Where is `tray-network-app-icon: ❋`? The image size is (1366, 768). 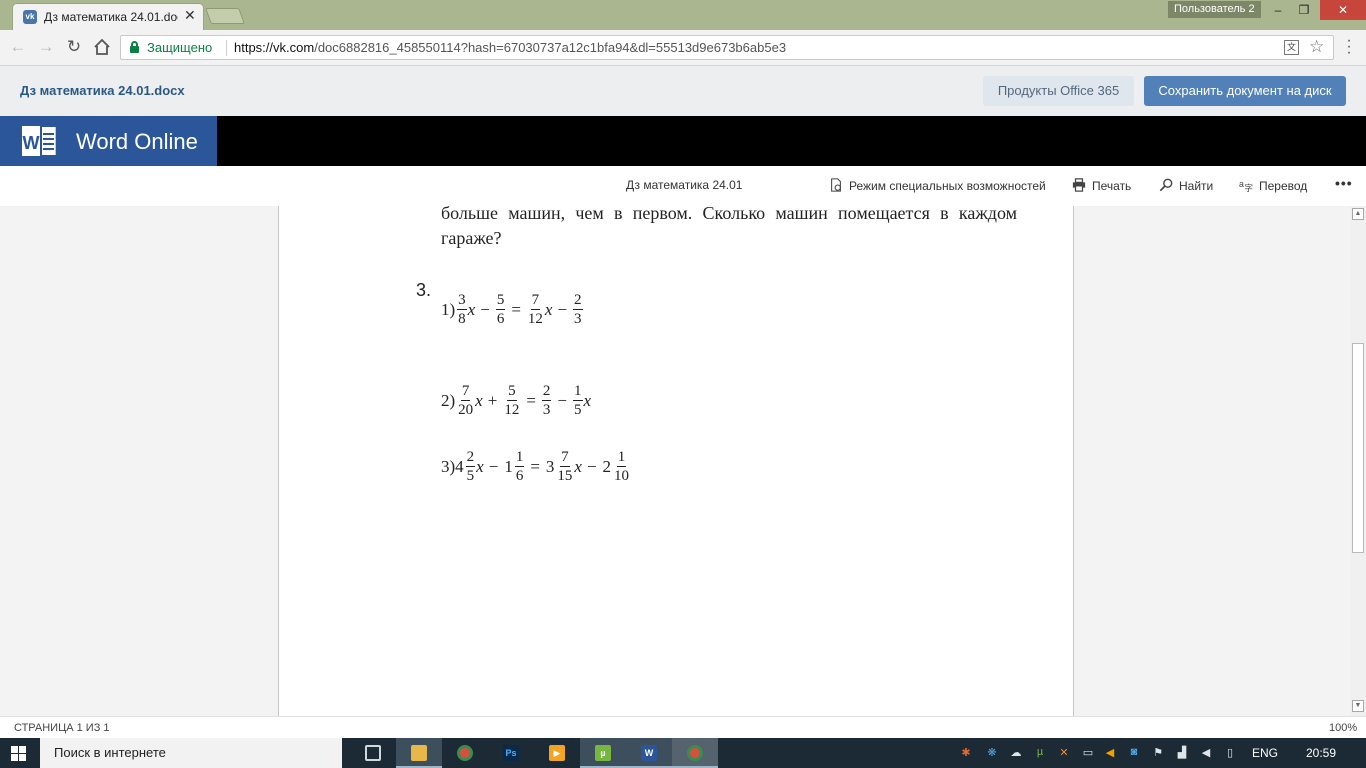
tray-network-app-icon: ❋ is located at coordinates (992, 753).